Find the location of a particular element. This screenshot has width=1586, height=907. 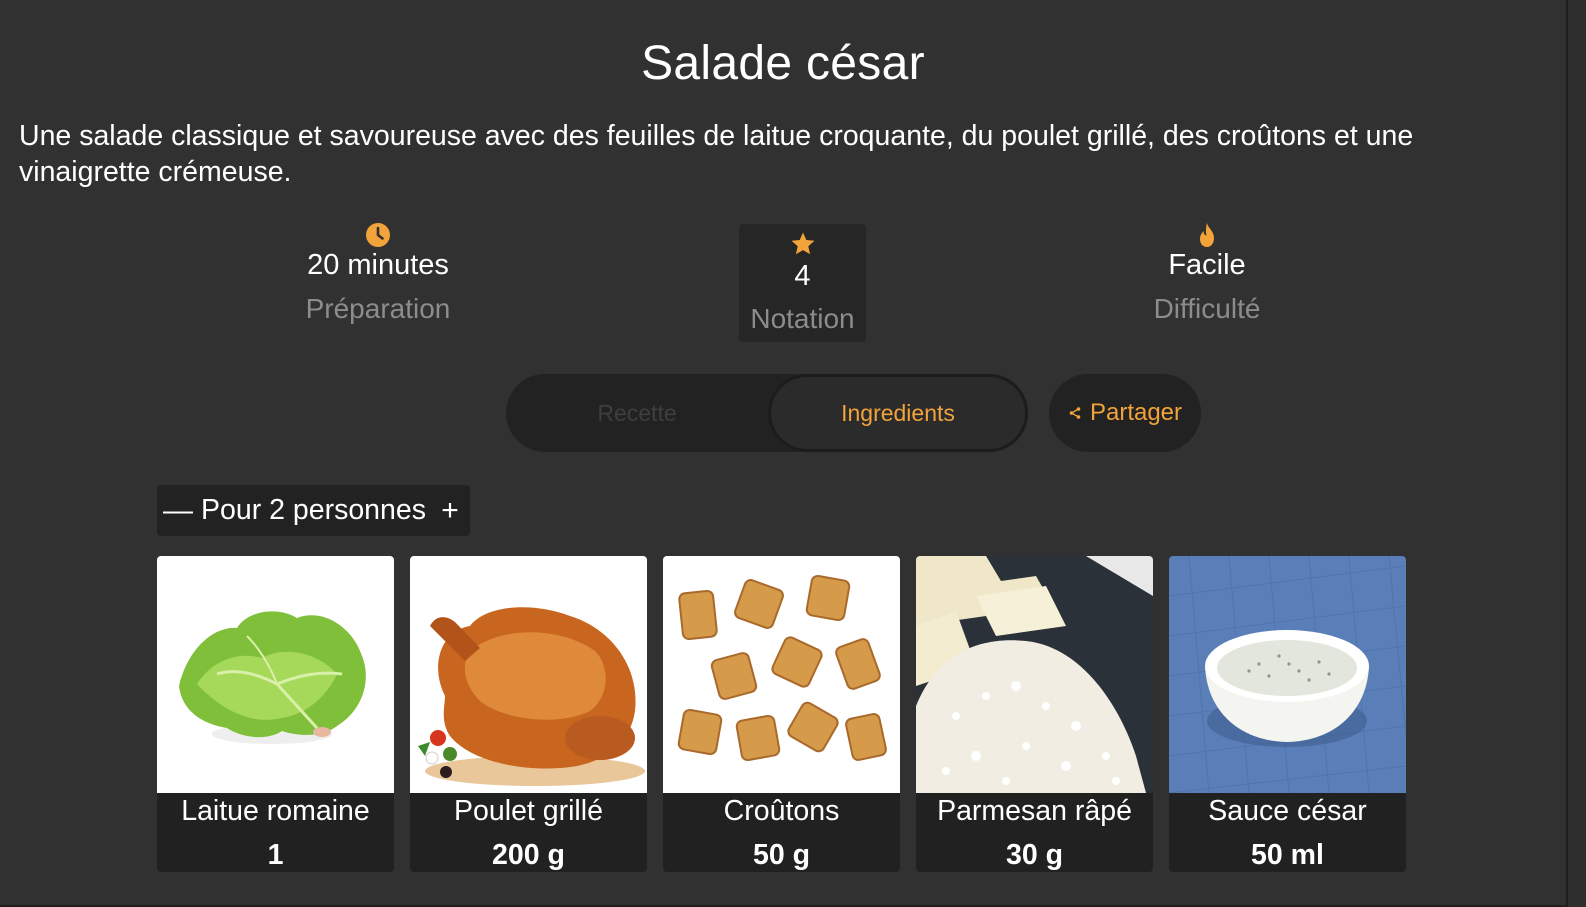

difficulty-stat: Facile Difficulté is located at coordinates (1207, 274).